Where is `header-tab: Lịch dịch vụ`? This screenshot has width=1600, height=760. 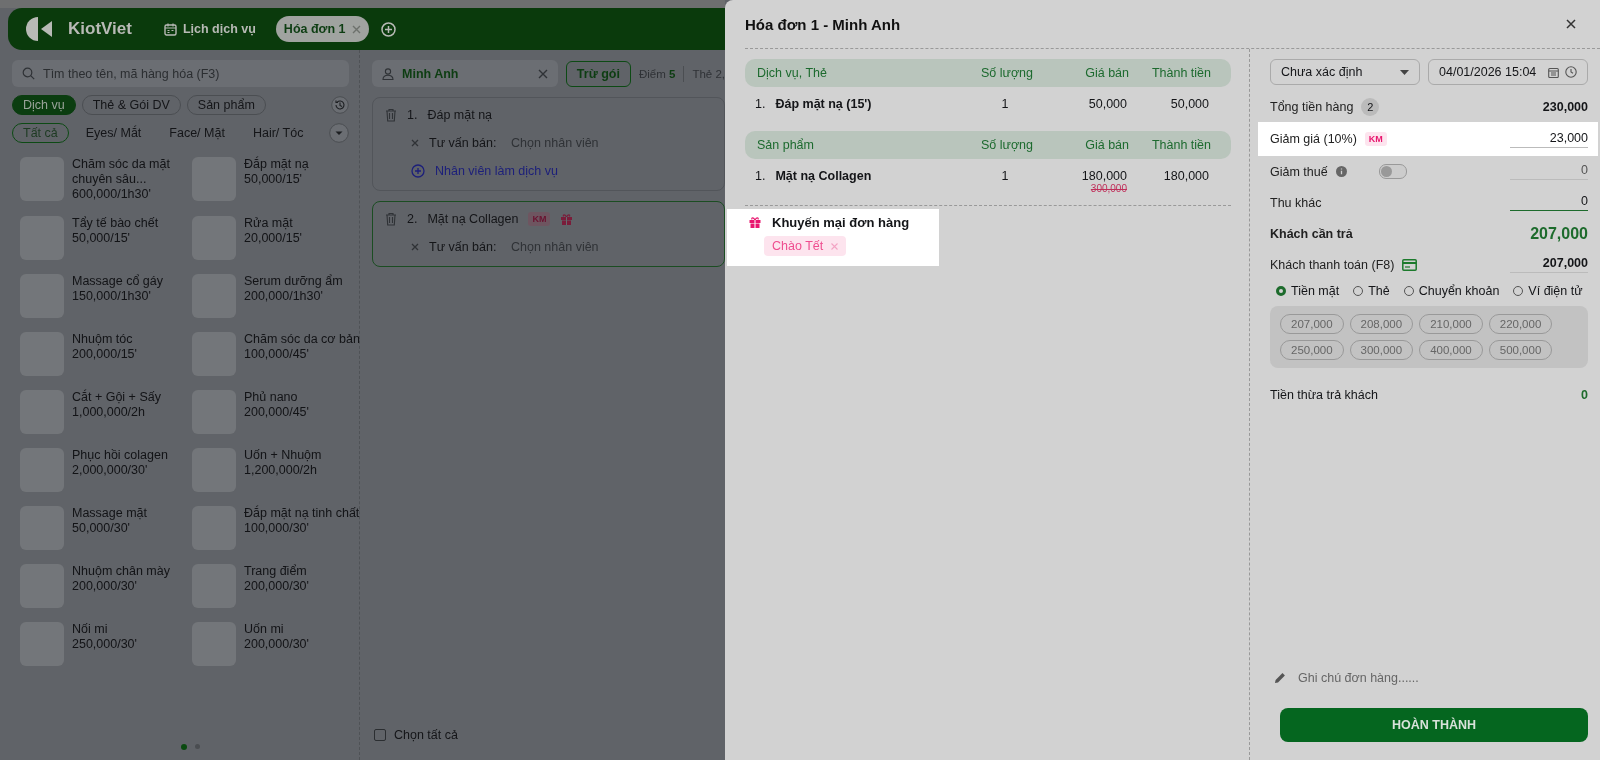 header-tab: Lịch dịch vụ is located at coordinates (209, 29).